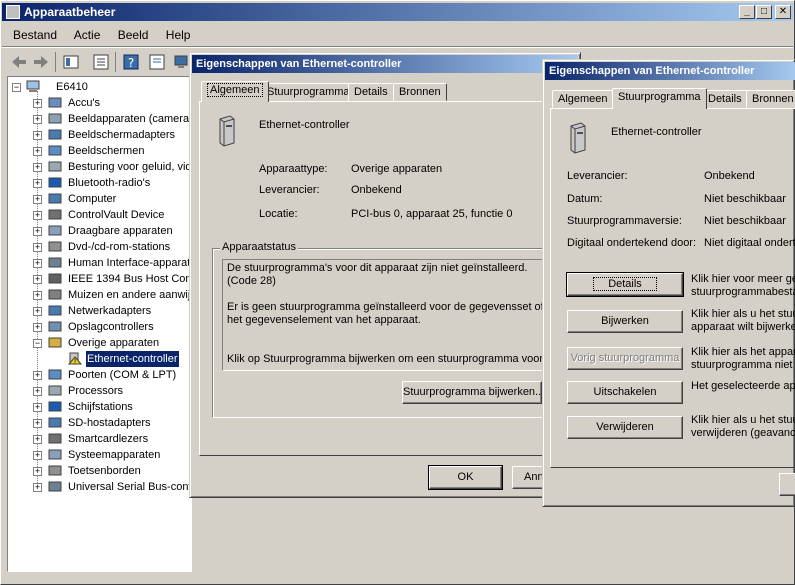 This screenshot has height=585, width=795. Describe the element at coordinates (624, 221) in the screenshot. I see `field2-label-version: Stuurprogrammaversie:` at that location.